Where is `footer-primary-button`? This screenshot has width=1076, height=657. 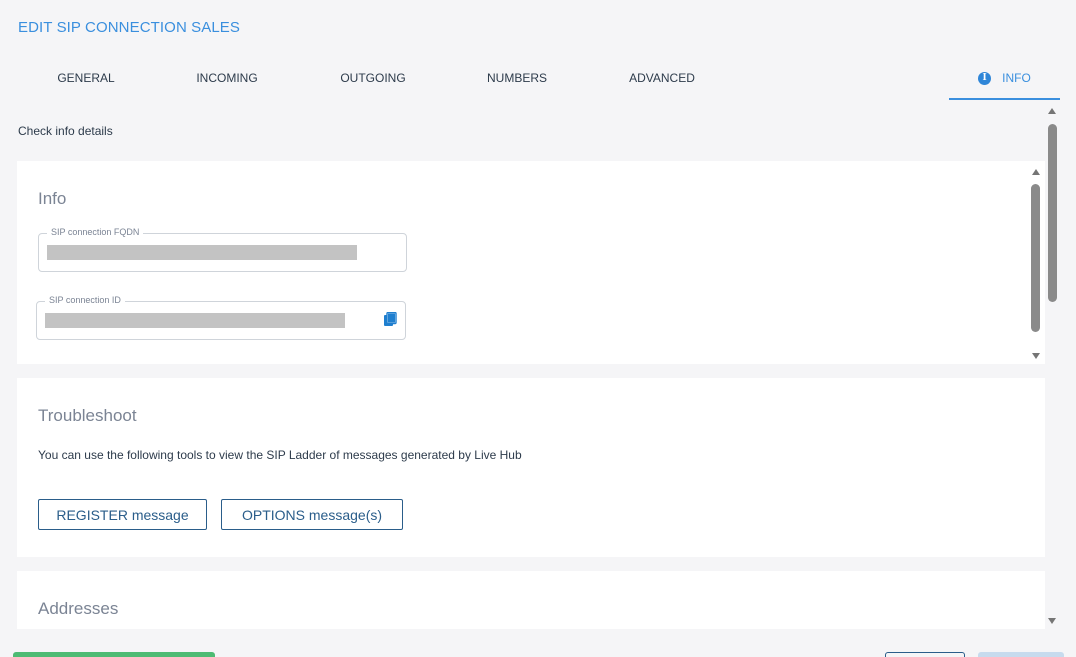 footer-primary-button is located at coordinates (114, 654).